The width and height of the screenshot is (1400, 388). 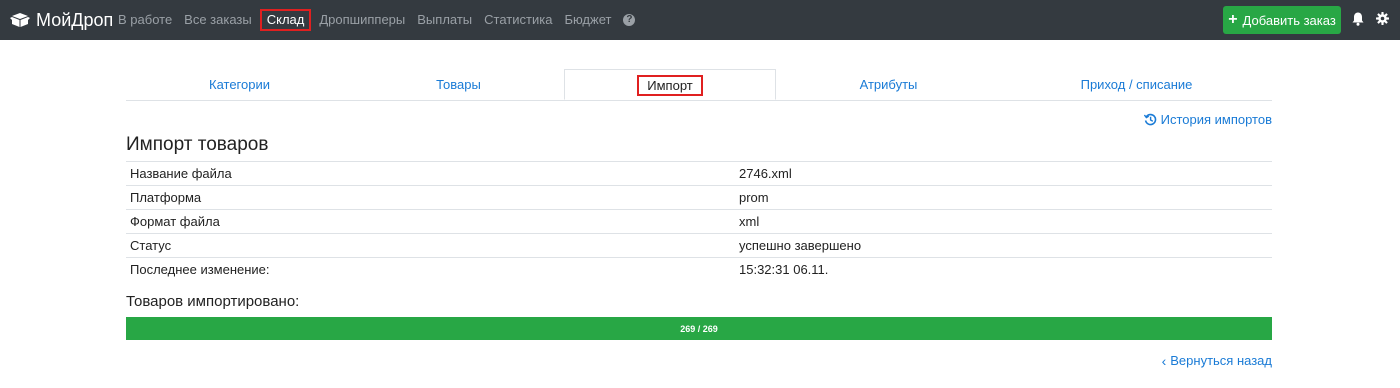 What do you see at coordinates (285, 20) in the screenshot?
I see `nav-item-warehouse: Склад` at bounding box center [285, 20].